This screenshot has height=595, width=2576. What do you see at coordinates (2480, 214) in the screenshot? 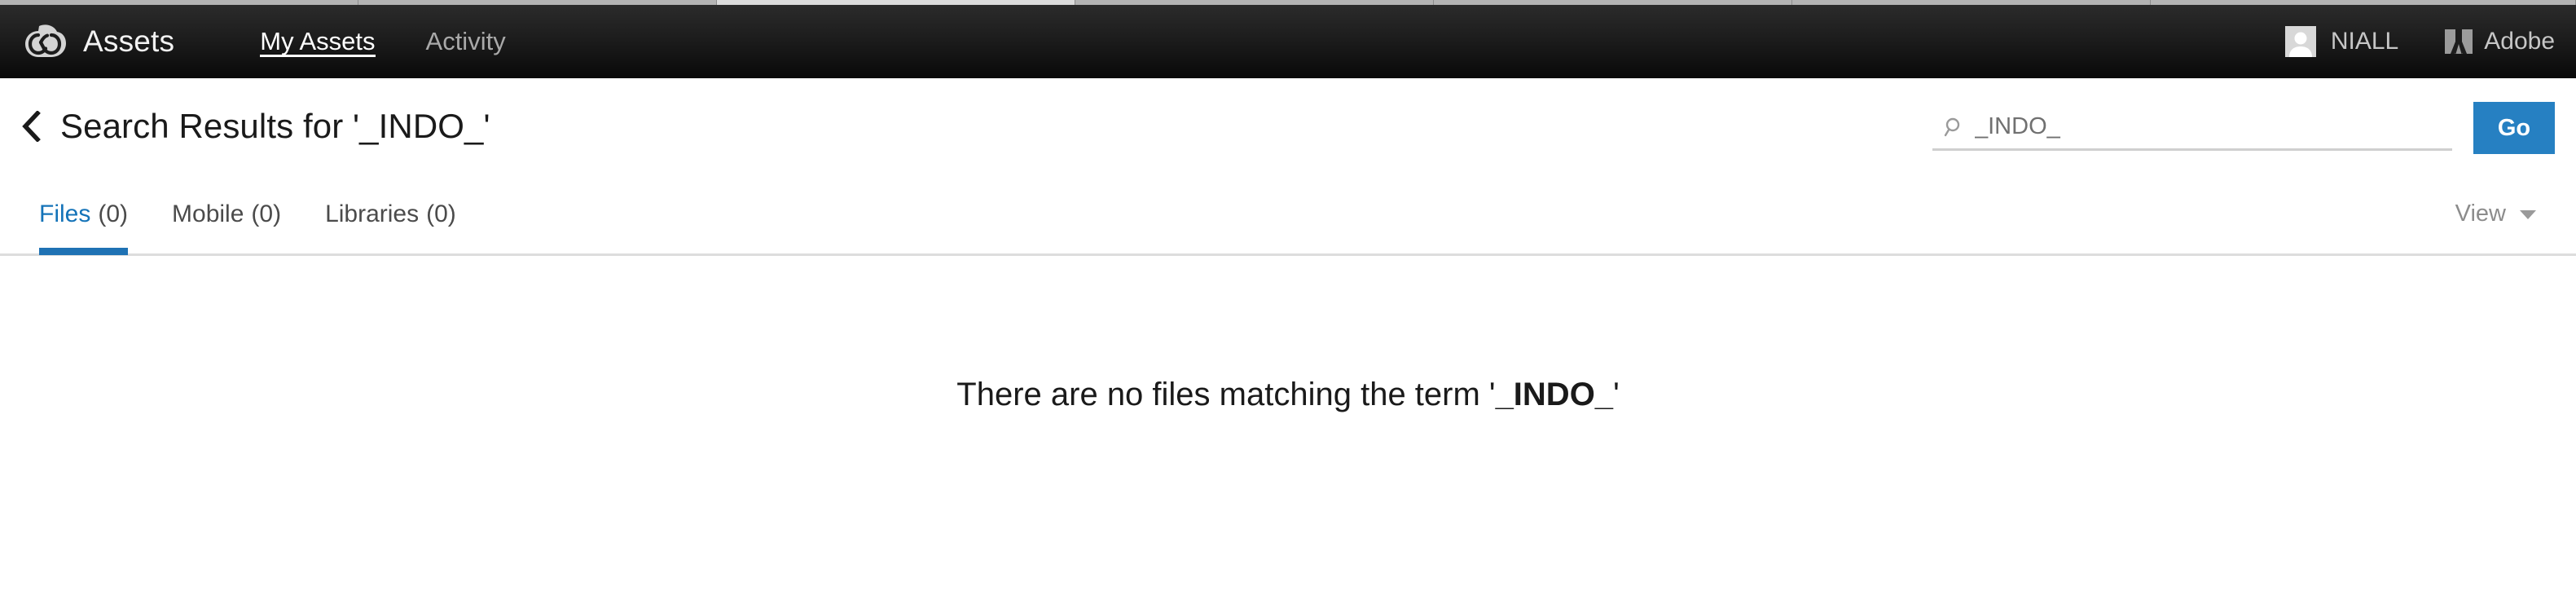
I see `view-dropdown-label: View` at bounding box center [2480, 214].